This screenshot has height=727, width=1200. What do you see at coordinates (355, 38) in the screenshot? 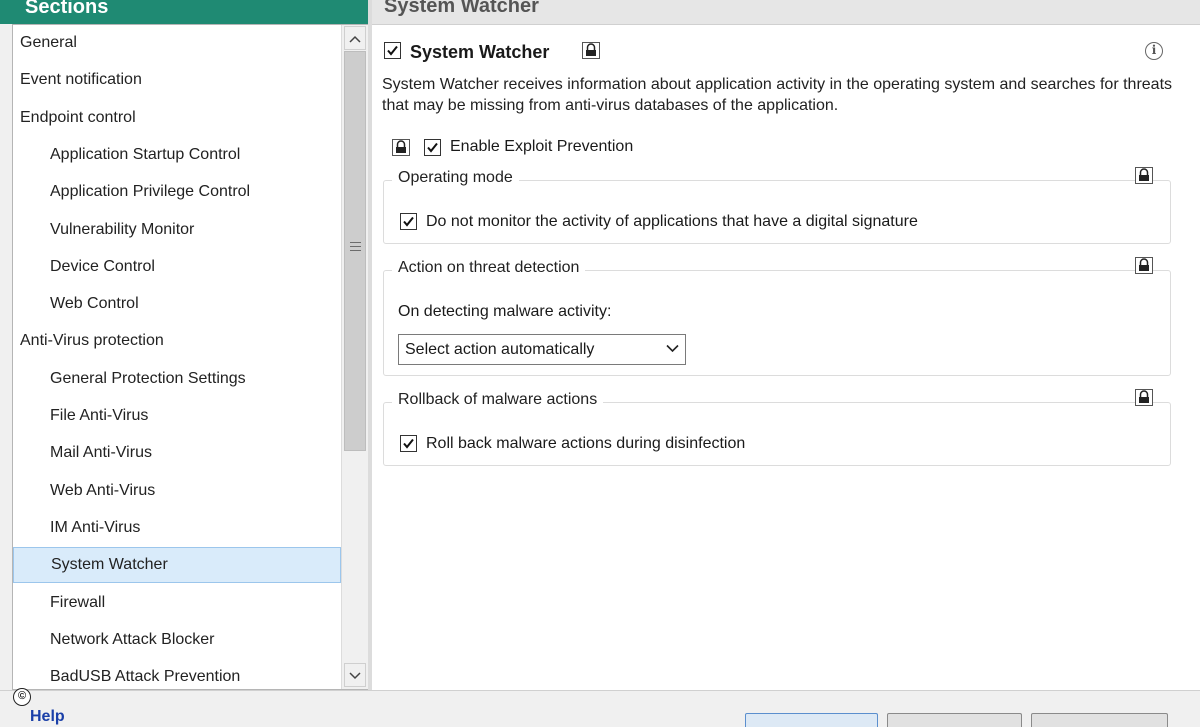
I see `scroll-up-arrow-icon` at bounding box center [355, 38].